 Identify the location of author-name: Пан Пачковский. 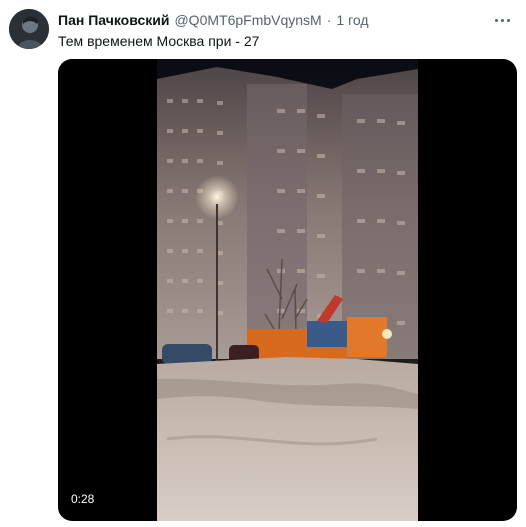
(113, 20).